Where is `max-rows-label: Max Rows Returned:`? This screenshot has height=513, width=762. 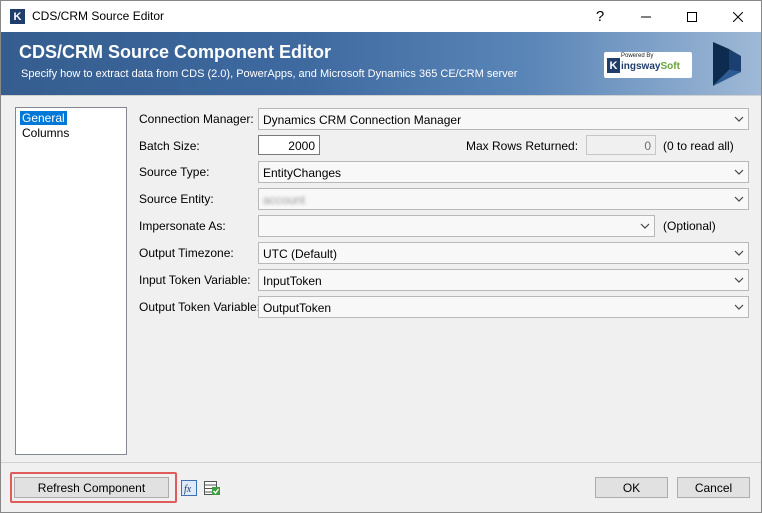 max-rows-label: Max Rows Returned: is located at coordinates (522, 146).